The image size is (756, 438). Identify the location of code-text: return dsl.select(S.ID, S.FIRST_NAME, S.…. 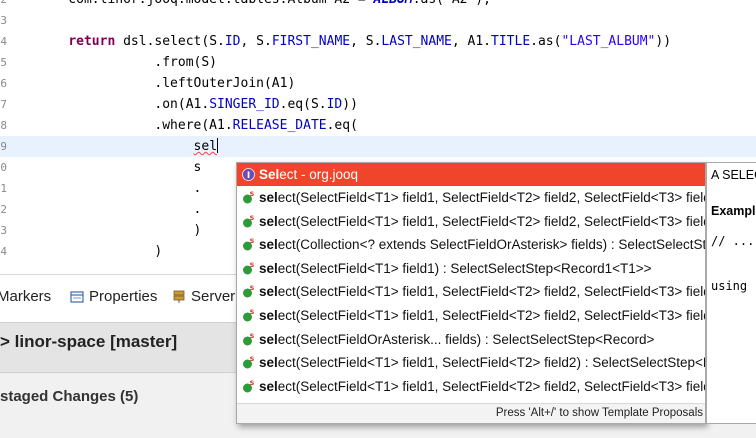
(370, 41).